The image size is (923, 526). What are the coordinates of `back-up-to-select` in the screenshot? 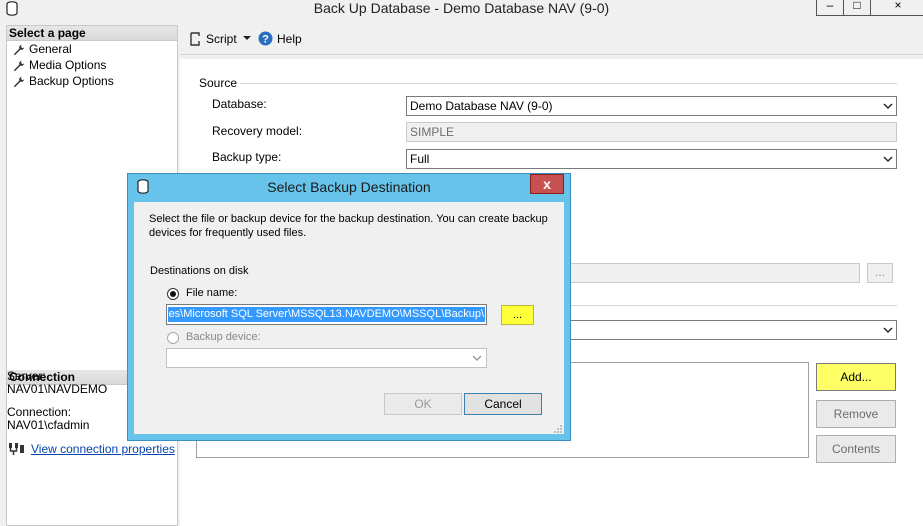 It's located at (732, 330).